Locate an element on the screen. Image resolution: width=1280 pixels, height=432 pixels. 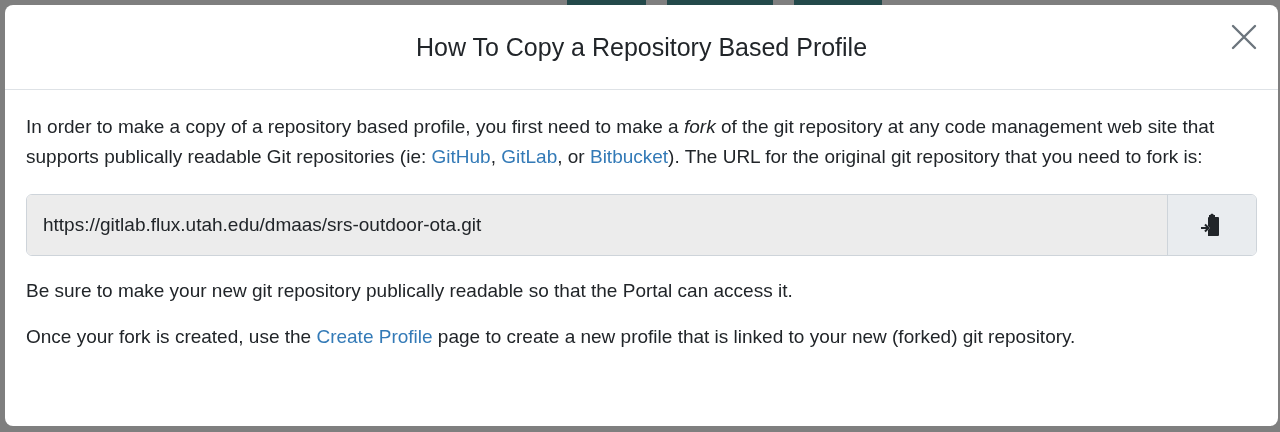
link: GitHub is located at coordinates (461, 156).